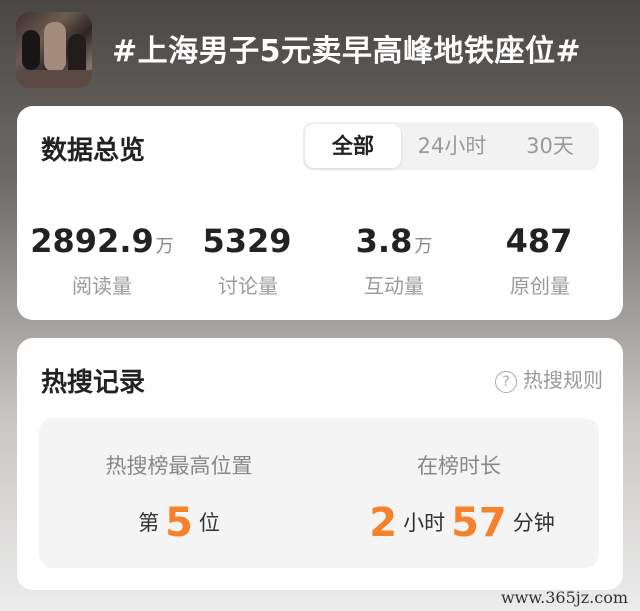  I want to click on highest-position-value-row: 第5位, so click(179, 523).